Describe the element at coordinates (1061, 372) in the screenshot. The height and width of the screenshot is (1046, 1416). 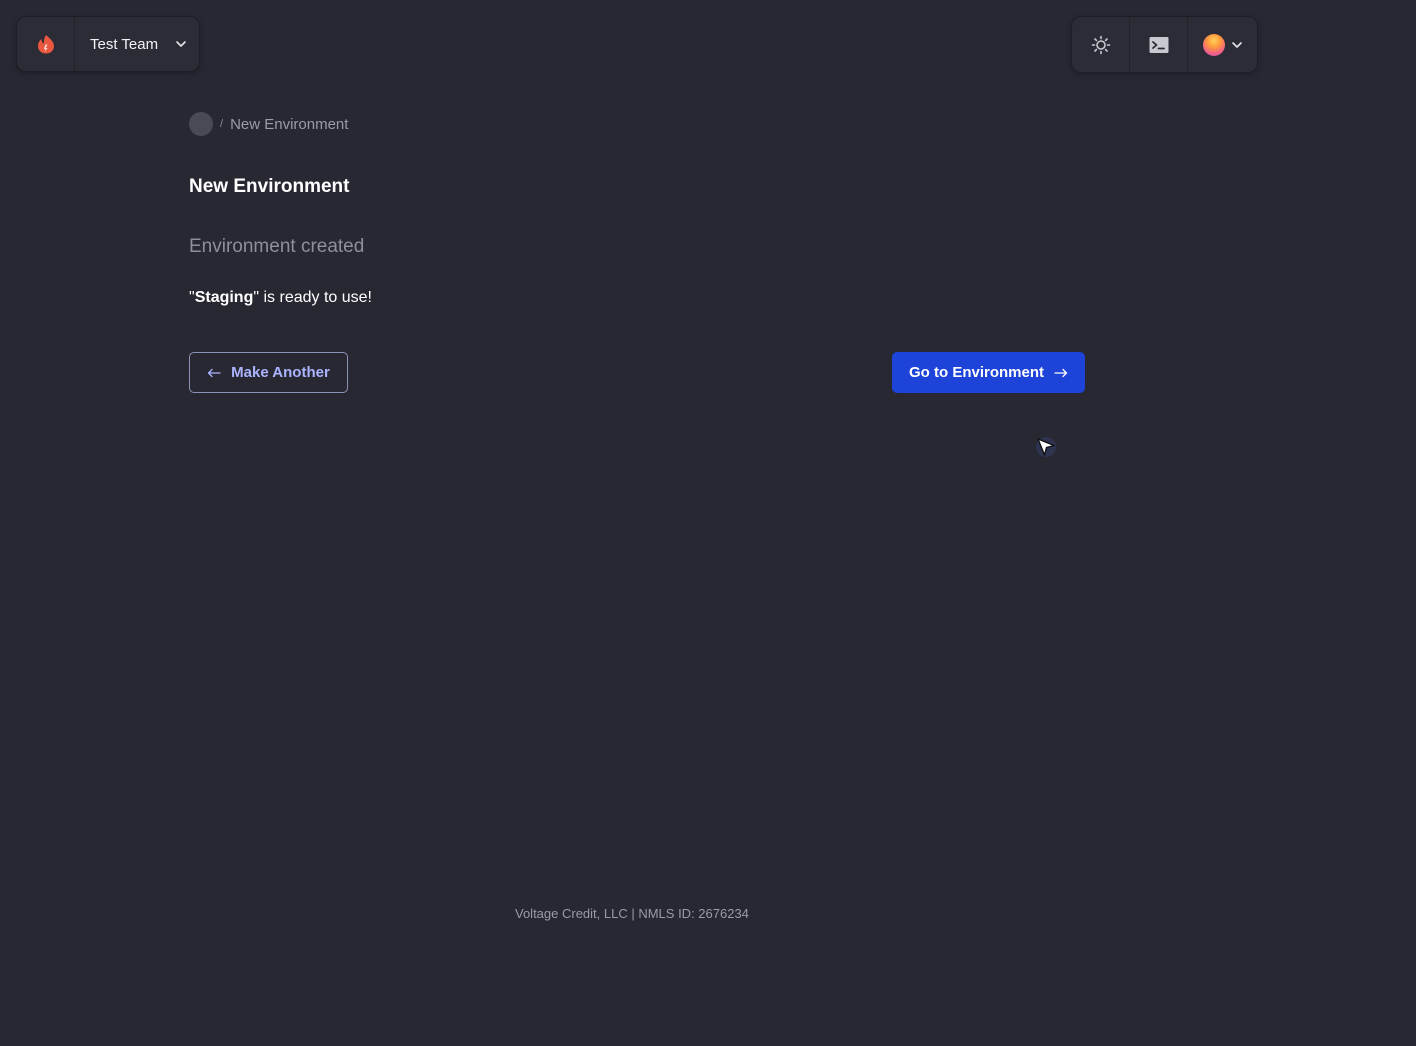
I see `arrow-right-icon` at that location.